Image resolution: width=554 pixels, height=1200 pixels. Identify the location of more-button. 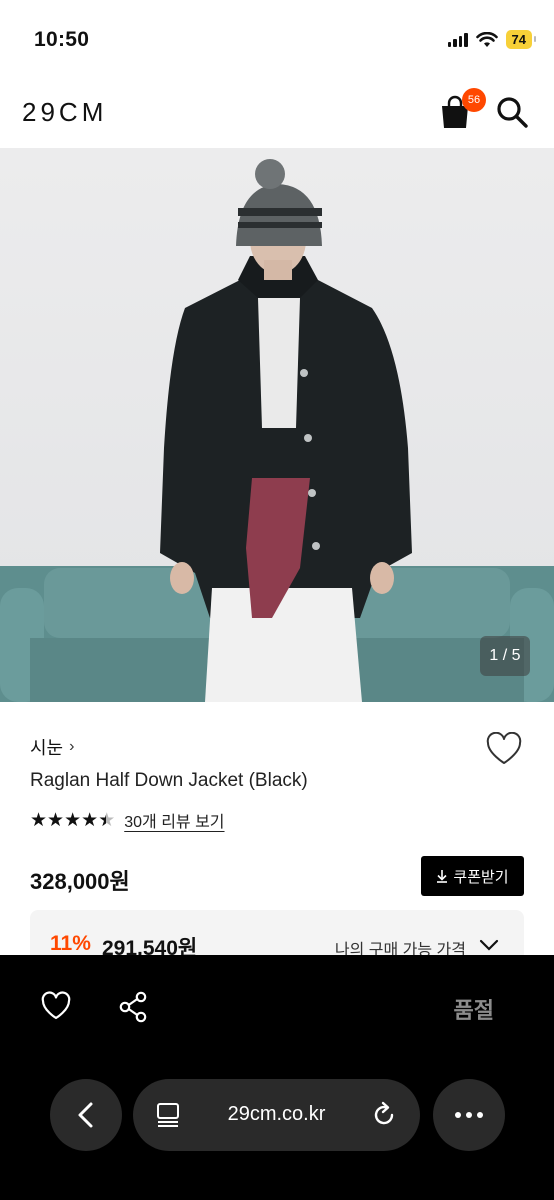
(469, 1115).